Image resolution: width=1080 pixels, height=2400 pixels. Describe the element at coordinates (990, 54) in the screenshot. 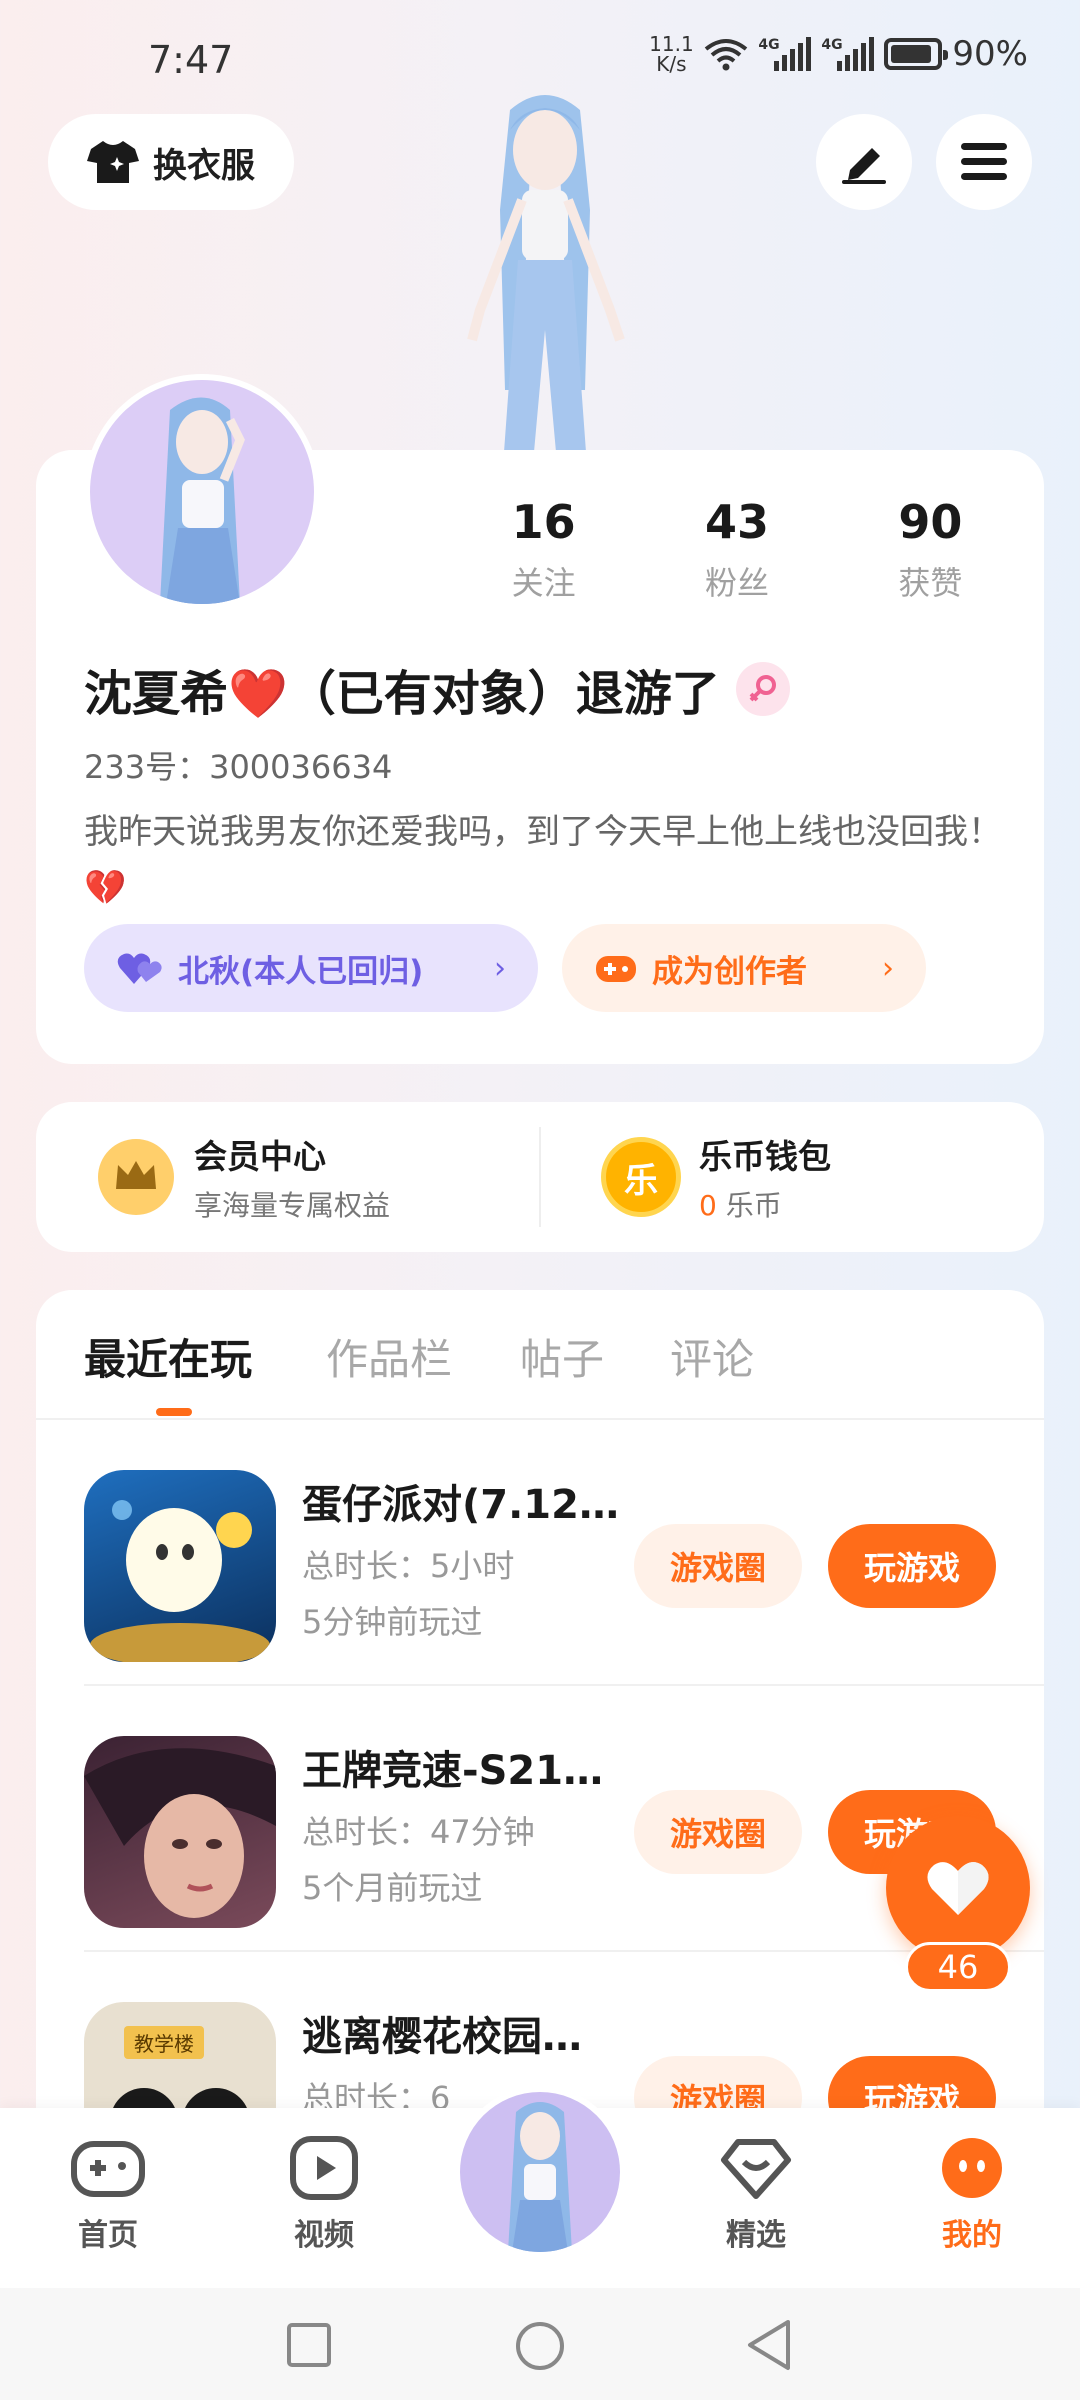

I see `battery-percent: 90%` at that location.